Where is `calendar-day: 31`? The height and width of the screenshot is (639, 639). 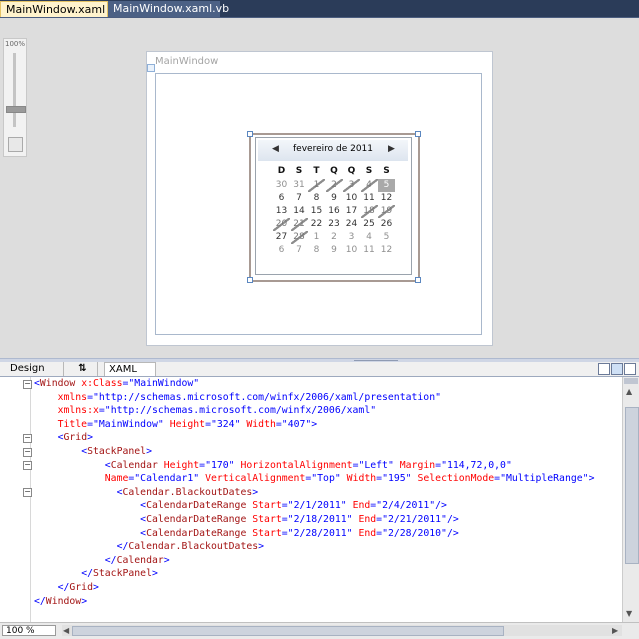
calendar-day: 31 is located at coordinates (299, 185).